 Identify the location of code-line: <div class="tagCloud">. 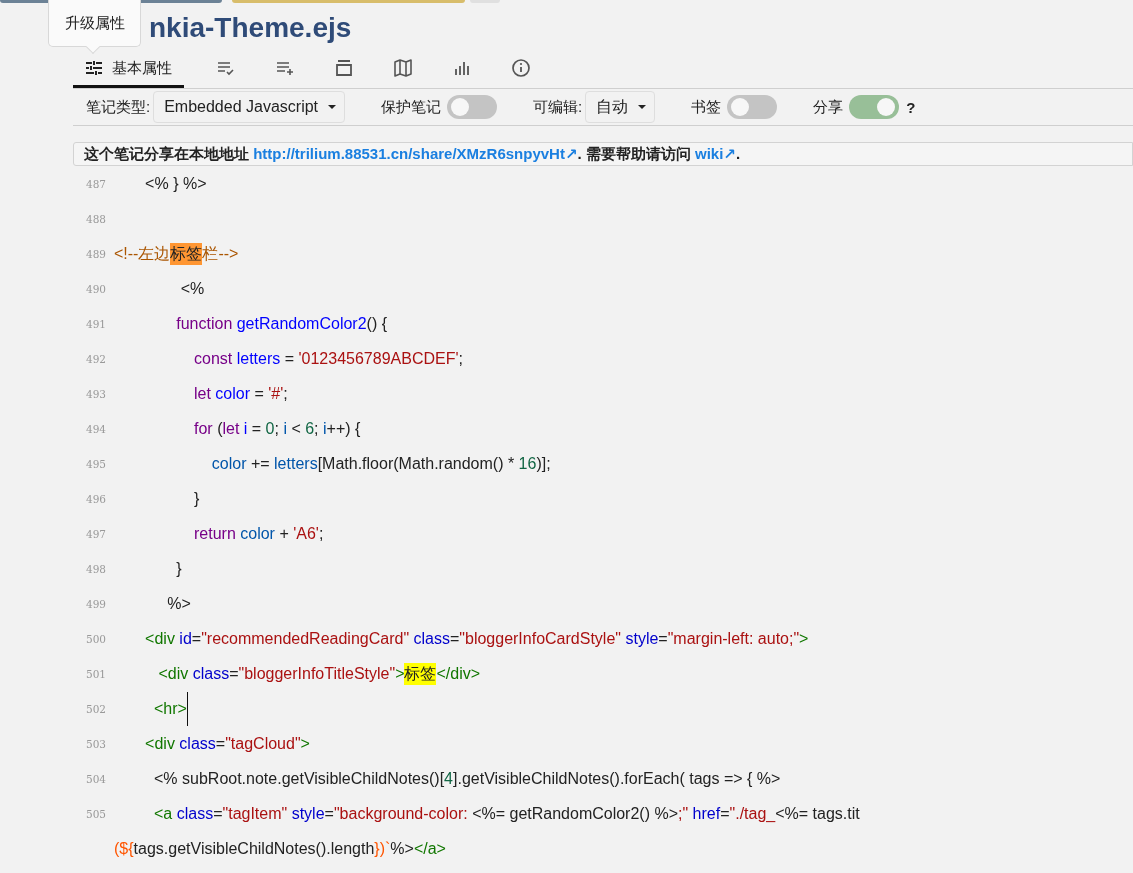
(227, 743).